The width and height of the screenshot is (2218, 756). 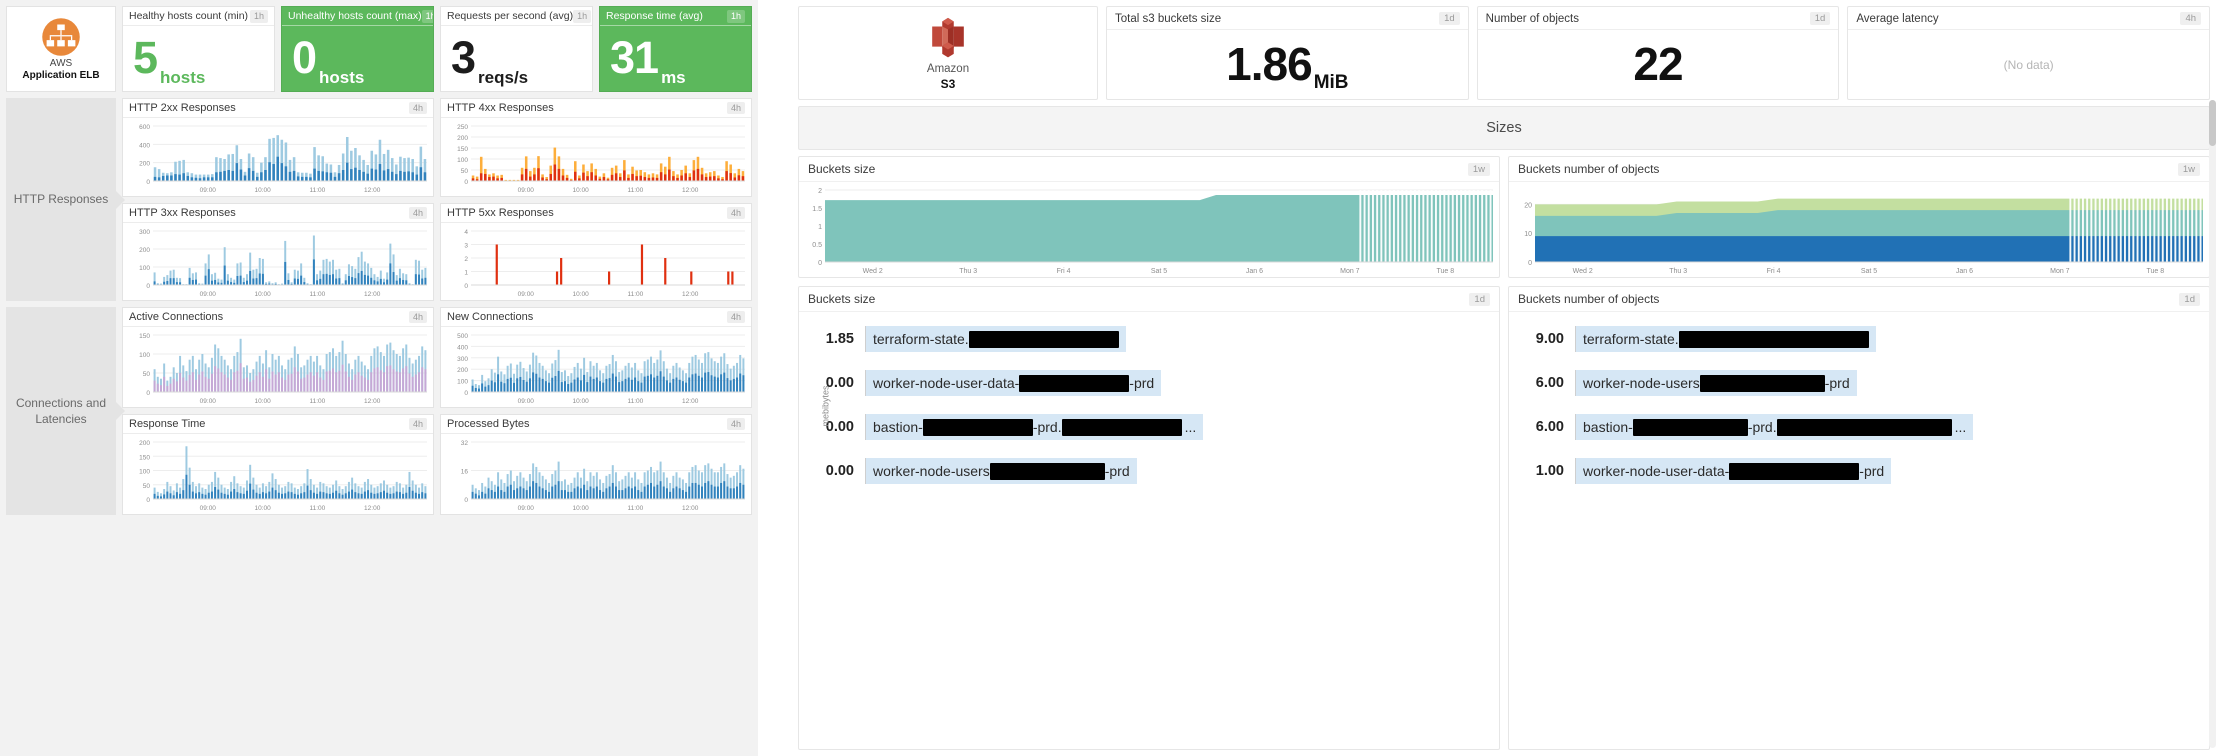 I want to click on scrollbar-thumb, so click(x=2212, y=123).